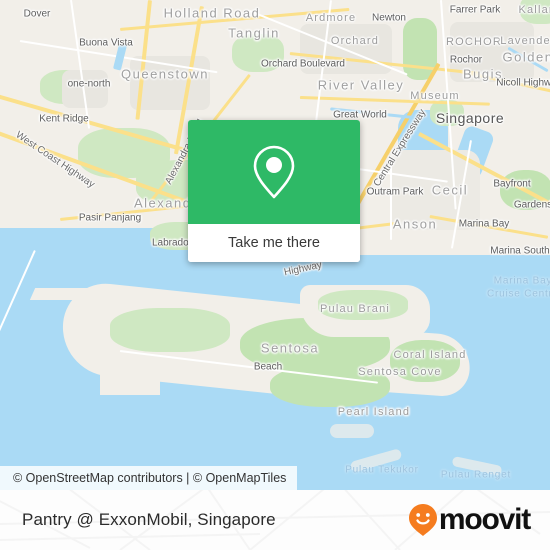 The width and height of the screenshot is (550, 550). I want to click on popup-image-area, so click(274, 172).